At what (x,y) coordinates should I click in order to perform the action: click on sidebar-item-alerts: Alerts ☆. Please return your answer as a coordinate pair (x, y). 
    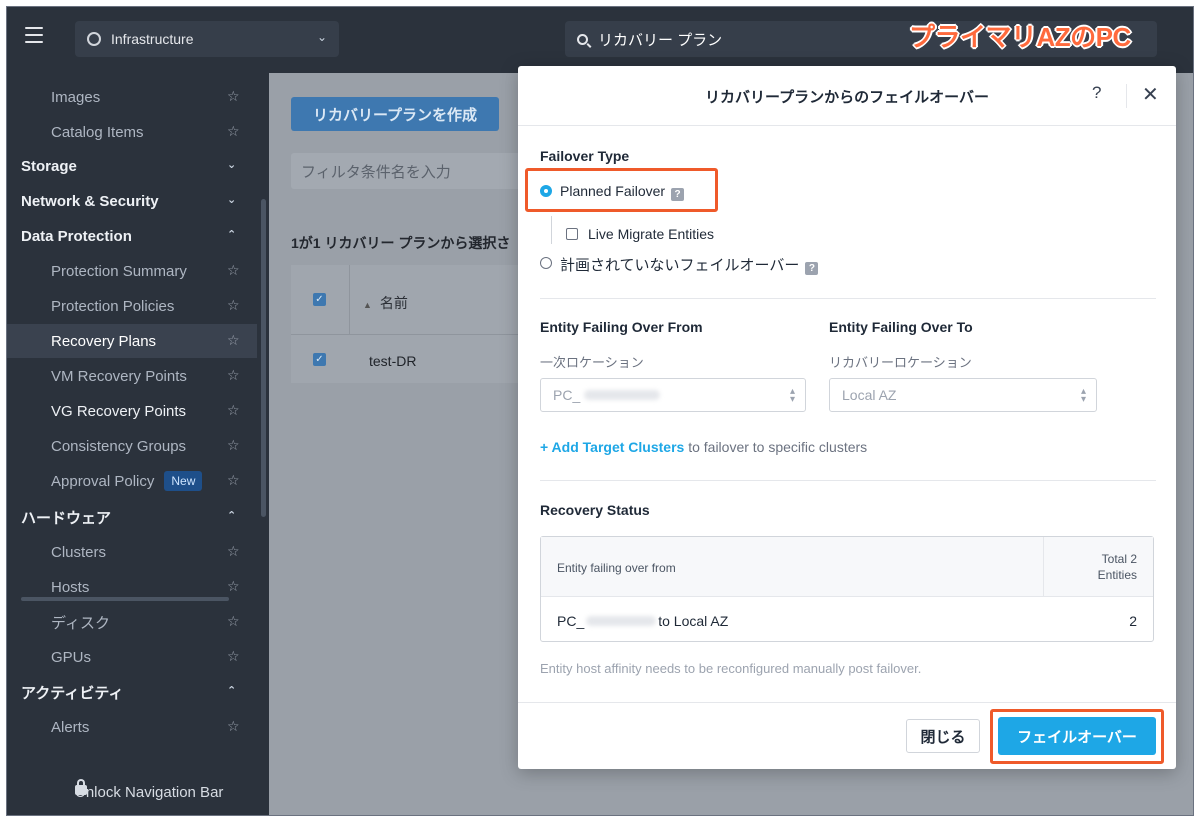
    Looking at the image, I should click on (132, 727).